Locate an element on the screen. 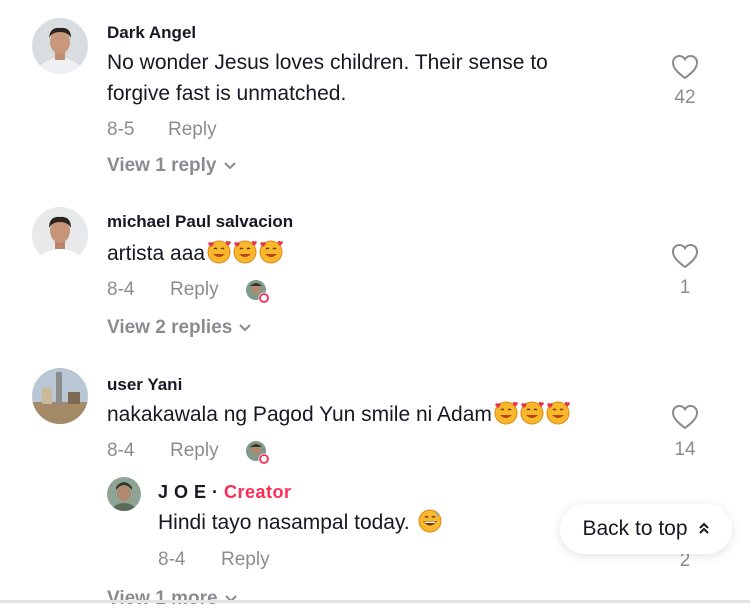 Image resolution: width=750 pixels, height=610 pixels. reply-text: Hindi tayo nasampal today. is located at coordinates (300, 522).